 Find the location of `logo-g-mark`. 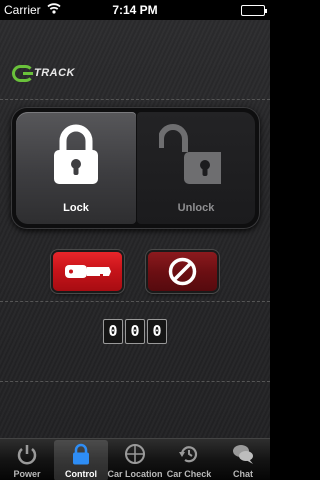

logo-g-mark is located at coordinates (23, 73).